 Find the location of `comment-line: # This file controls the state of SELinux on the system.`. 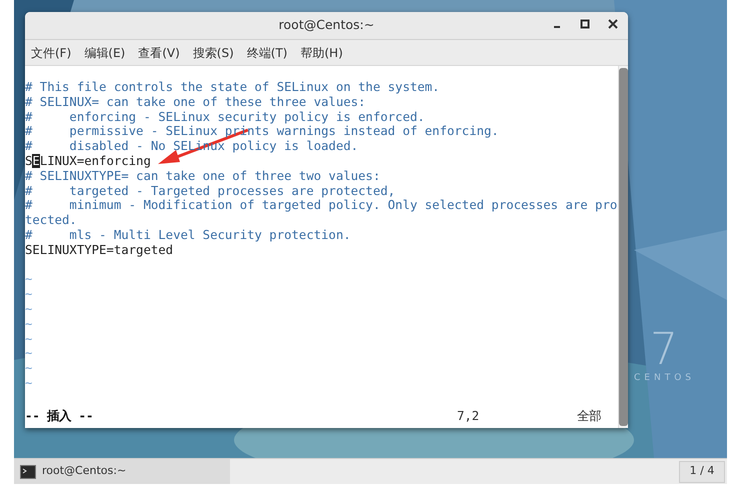

comment-line: # This file controls the state of SELinux on the system. is located at coordinates (233, 87).